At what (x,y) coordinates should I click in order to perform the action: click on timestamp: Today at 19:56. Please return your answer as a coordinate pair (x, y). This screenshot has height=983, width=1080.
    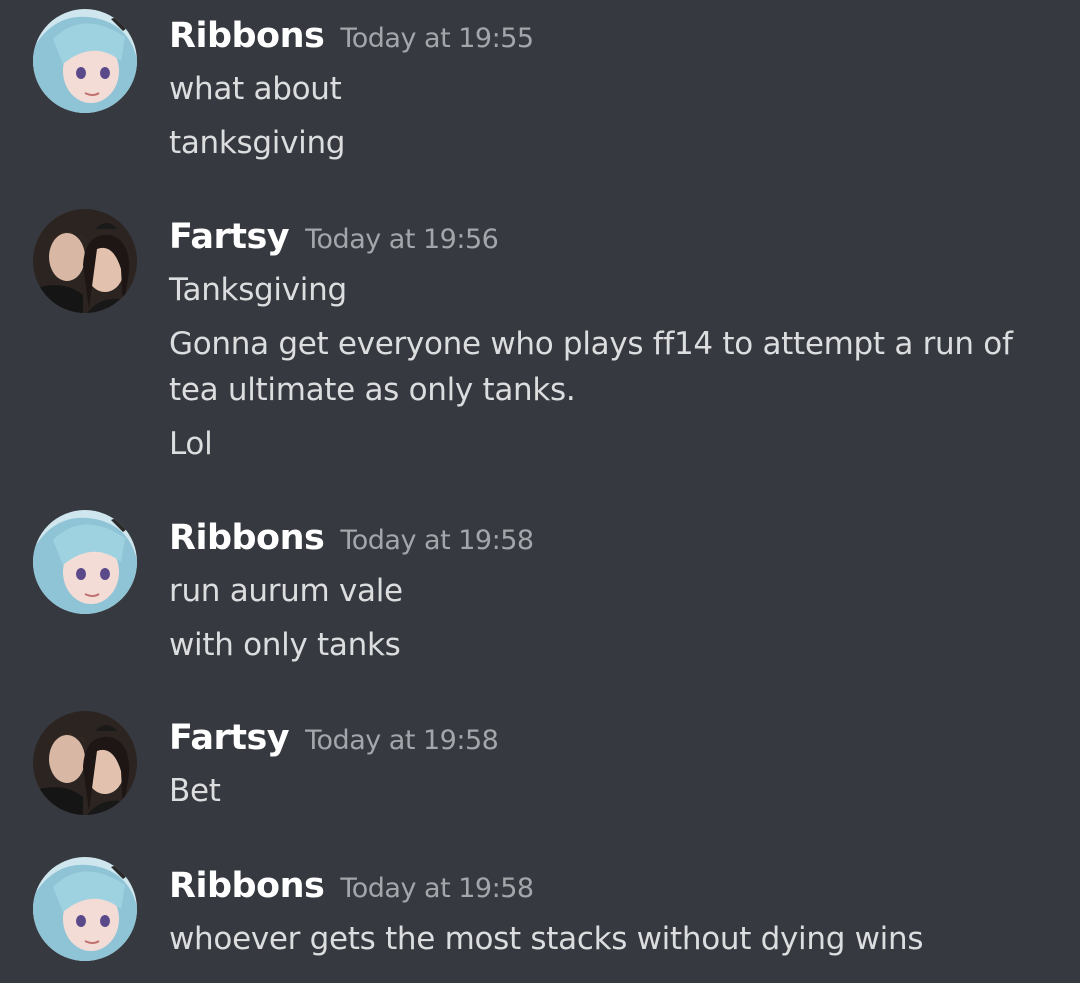
    Looking at the image, I should click on (402, 239).